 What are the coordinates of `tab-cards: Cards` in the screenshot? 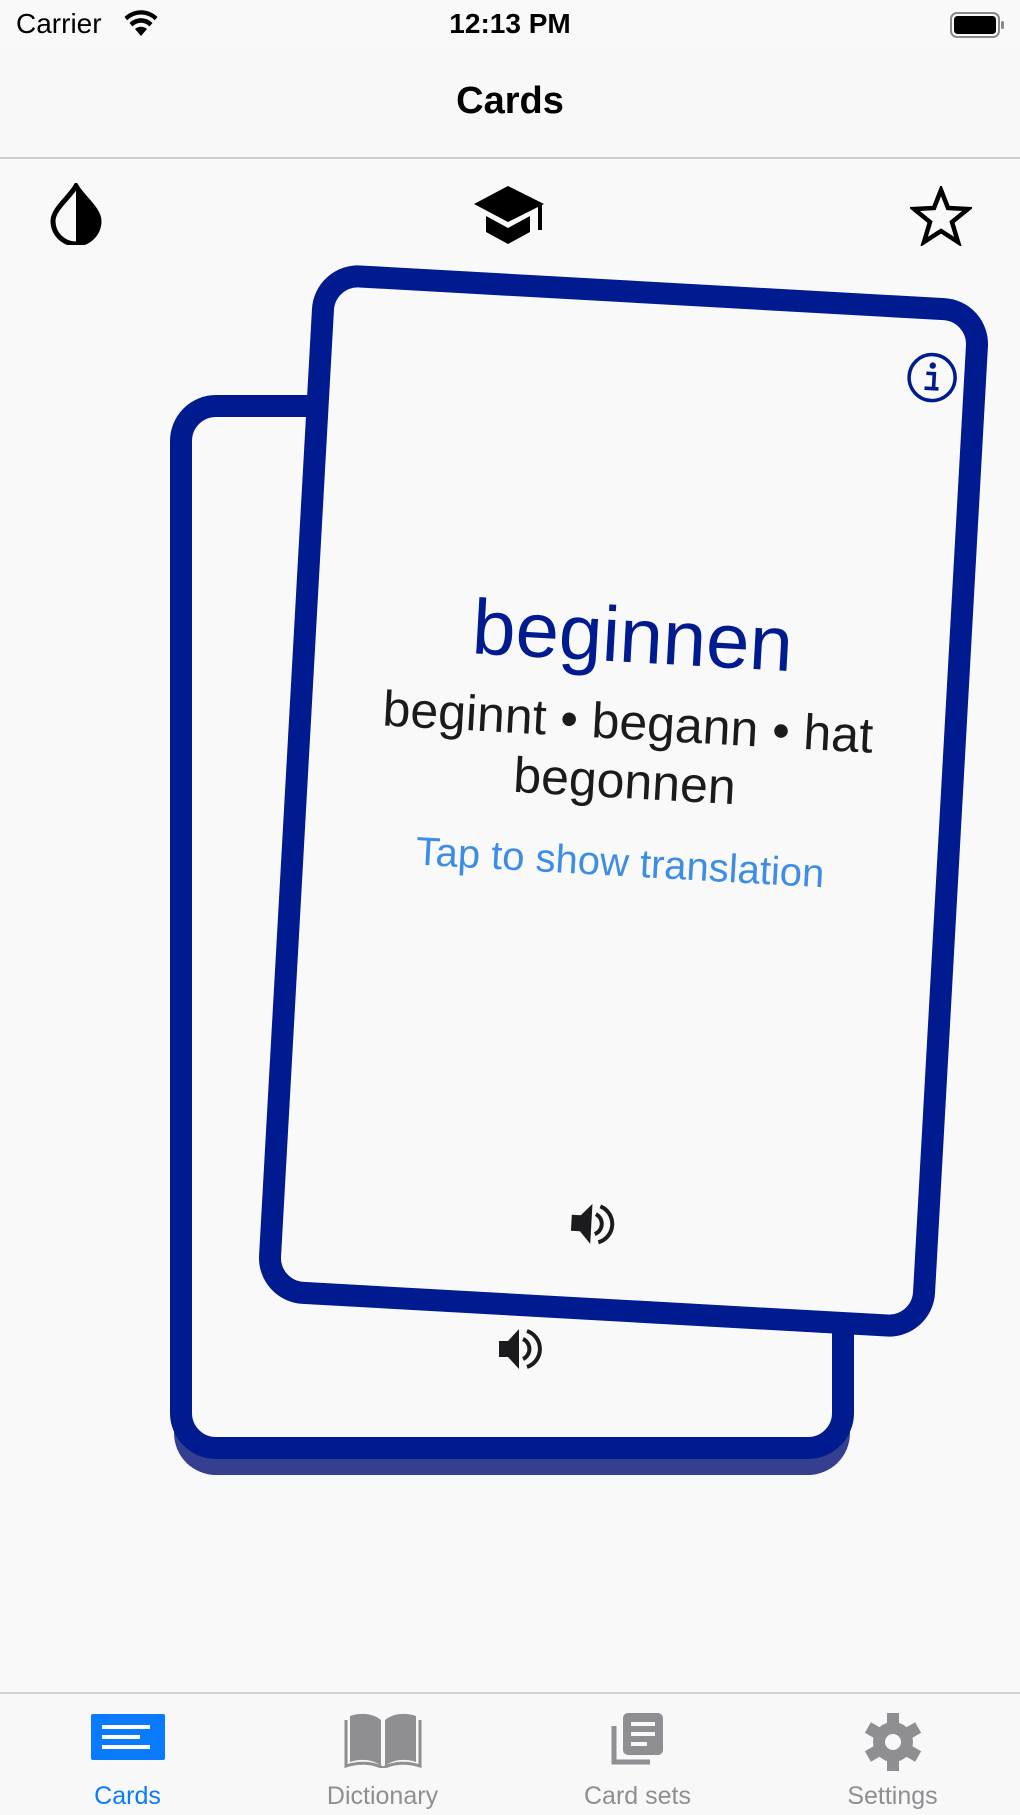 It's located at (127, 1754).